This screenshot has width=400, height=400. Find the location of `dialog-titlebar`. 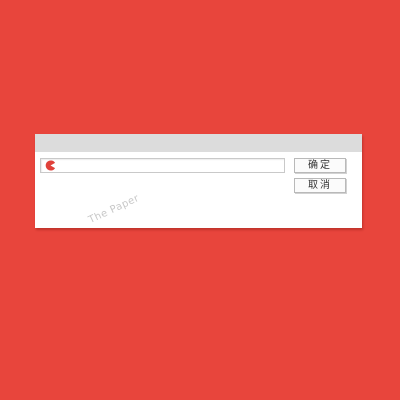

dialog-titlebar is located at coordinates (198, 143).